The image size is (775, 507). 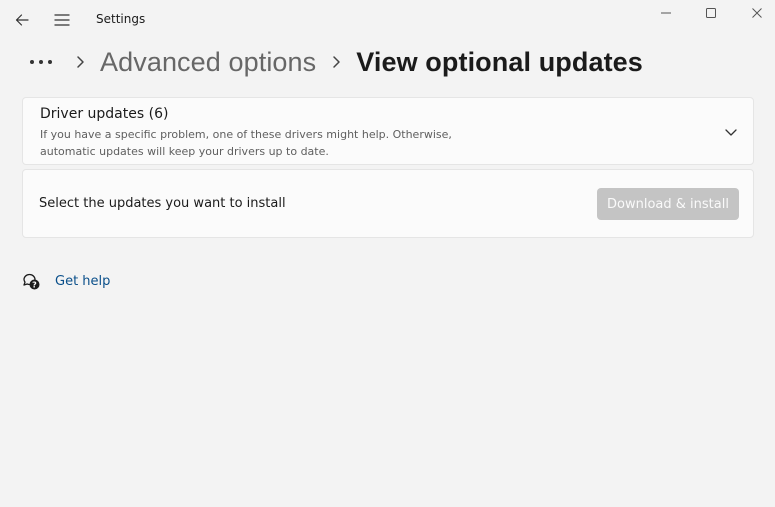 I want to click on more-dots-icon, so click(x=41, y=62).